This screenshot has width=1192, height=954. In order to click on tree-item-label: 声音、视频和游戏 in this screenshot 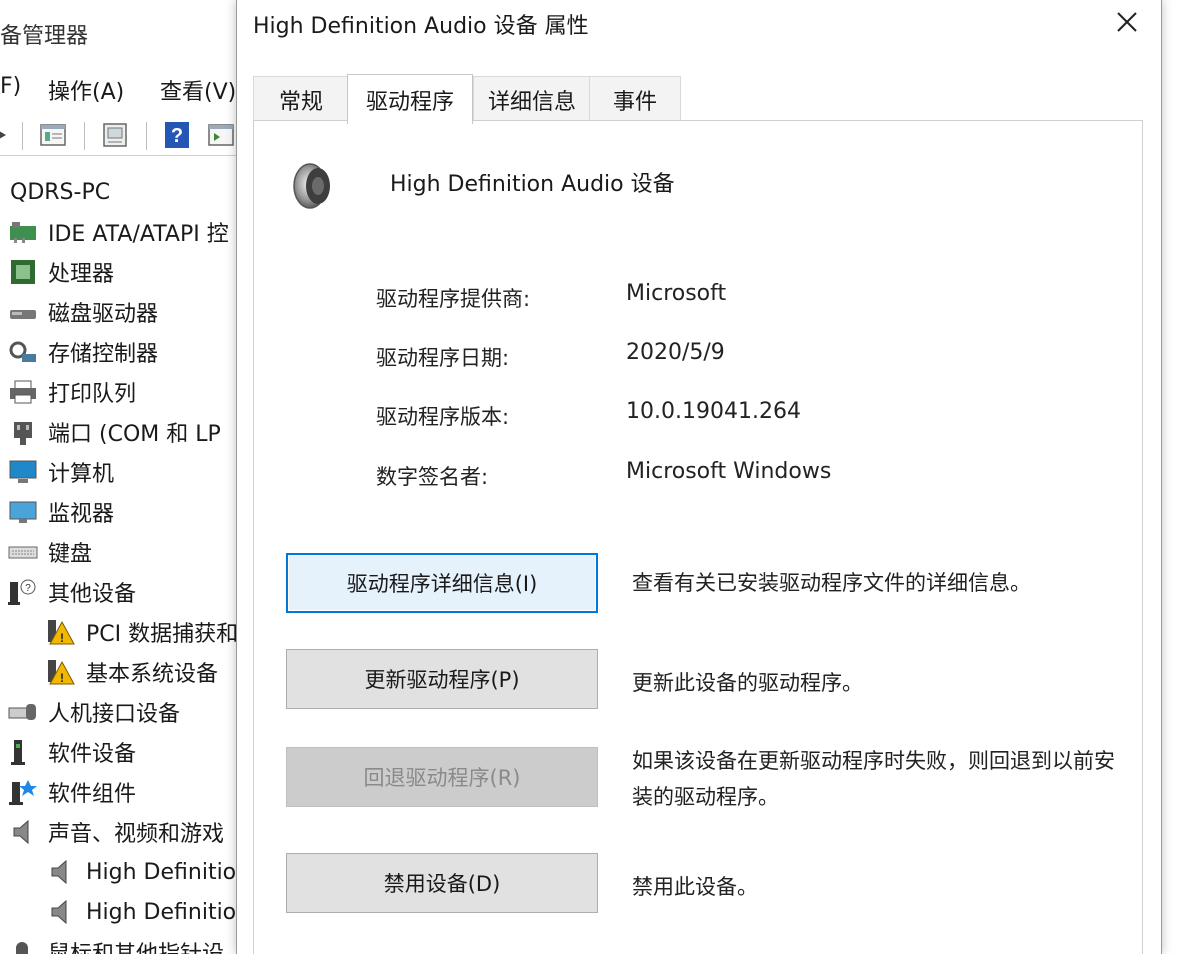, I will do `click(136, 834)`.